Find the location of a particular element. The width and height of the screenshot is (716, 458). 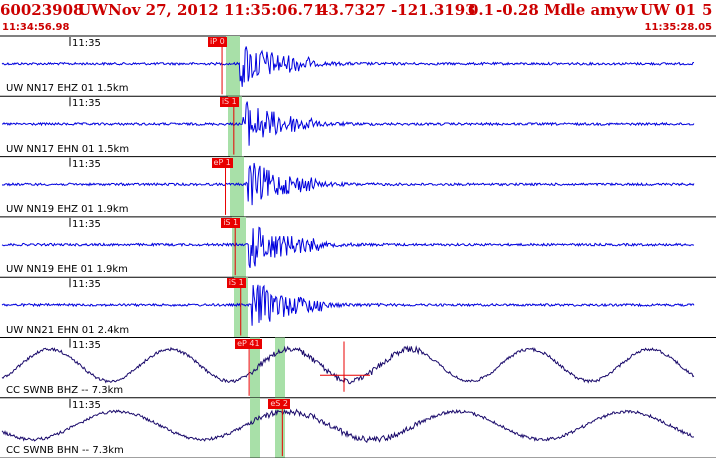

trace-label: UW NN19 EHZ 01 1.9km is located at coordinates (67, 209).